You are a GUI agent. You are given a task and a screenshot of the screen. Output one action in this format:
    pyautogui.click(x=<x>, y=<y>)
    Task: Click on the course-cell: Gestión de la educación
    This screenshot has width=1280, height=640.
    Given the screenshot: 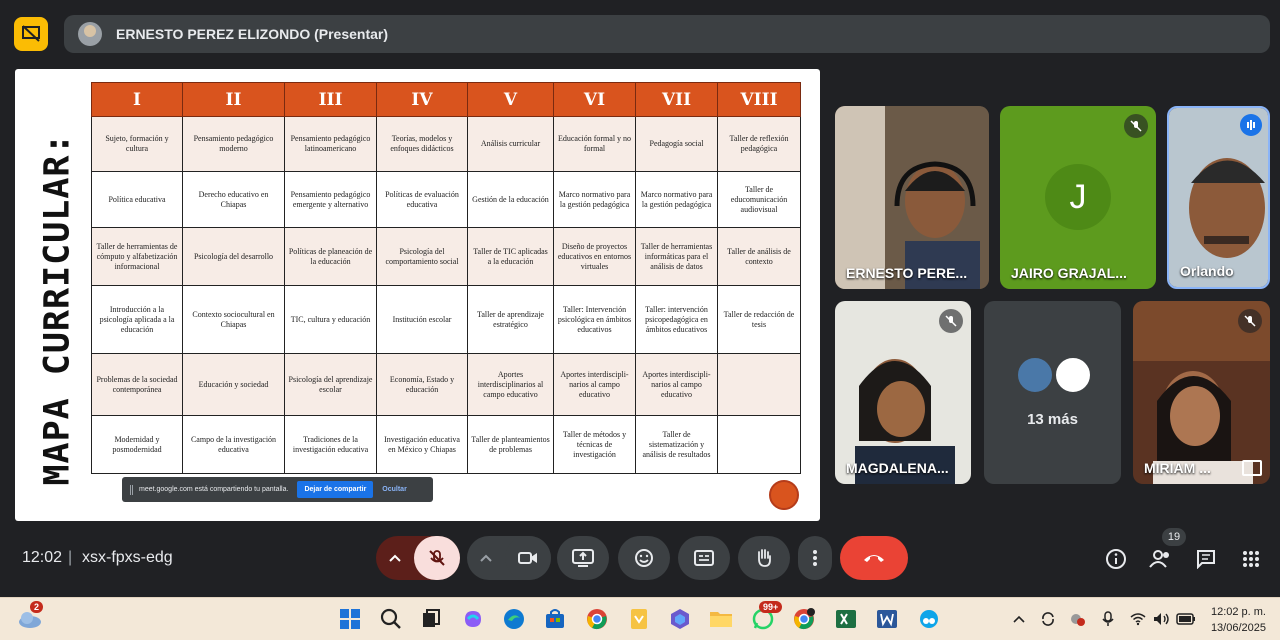 What is the action you would take?
    pyautogui.click(x=510, y=199)
    